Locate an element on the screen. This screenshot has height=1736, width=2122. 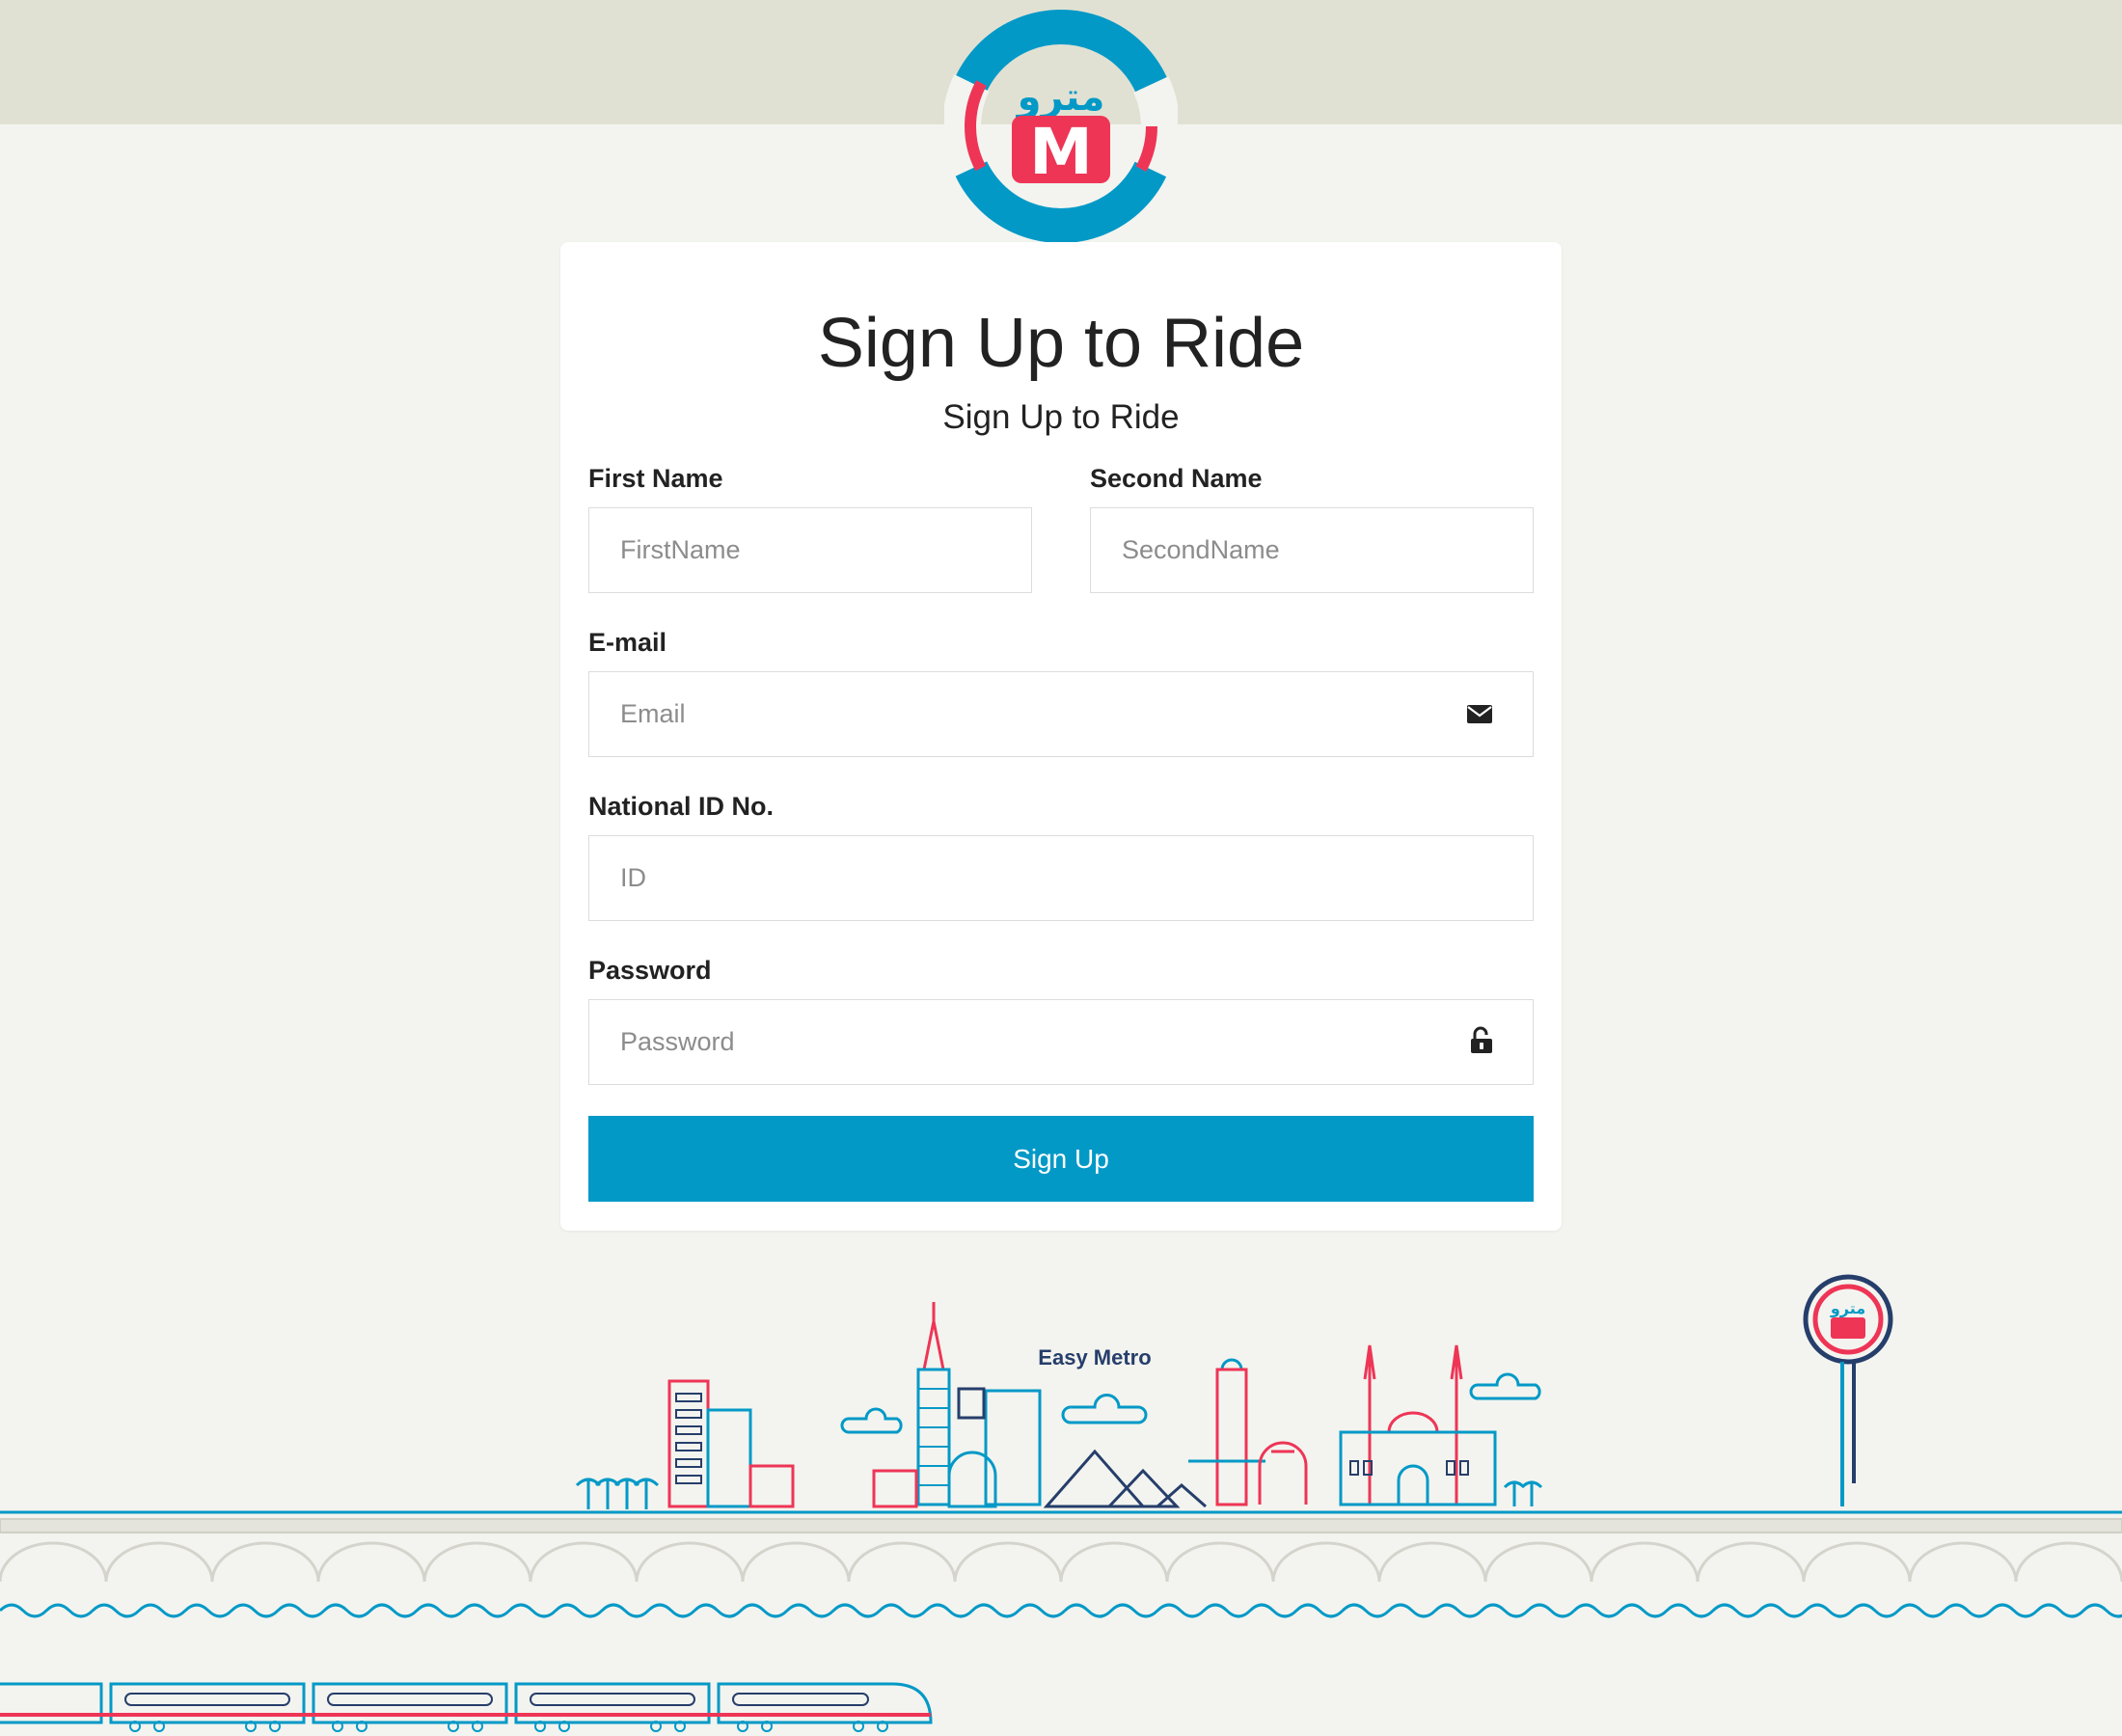
email-label: E-mail is located at coordinates (628, 642).